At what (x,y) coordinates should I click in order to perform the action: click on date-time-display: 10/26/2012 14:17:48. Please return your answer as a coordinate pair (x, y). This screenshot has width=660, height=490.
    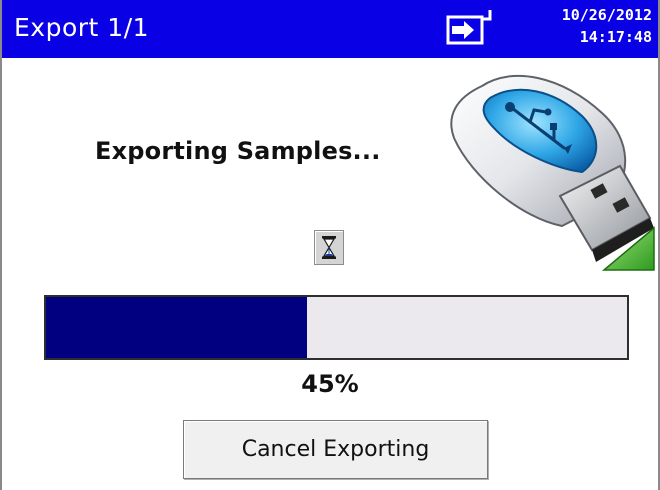
    Looking at the image, I should click on (607, 26).